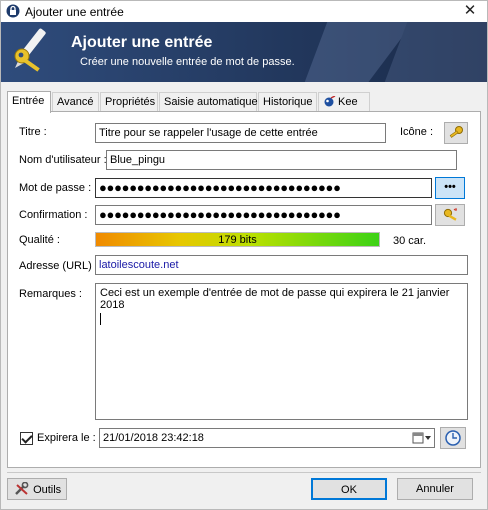 The height and width of the screenshot is (510, 488). What do you see at coordinates (263, 188) in the screenshot?
I see `password-field: ●●●●●●●●●●●●●●●●●●●●●●●●●●●●●●●●` at bounding box center [263, 188].